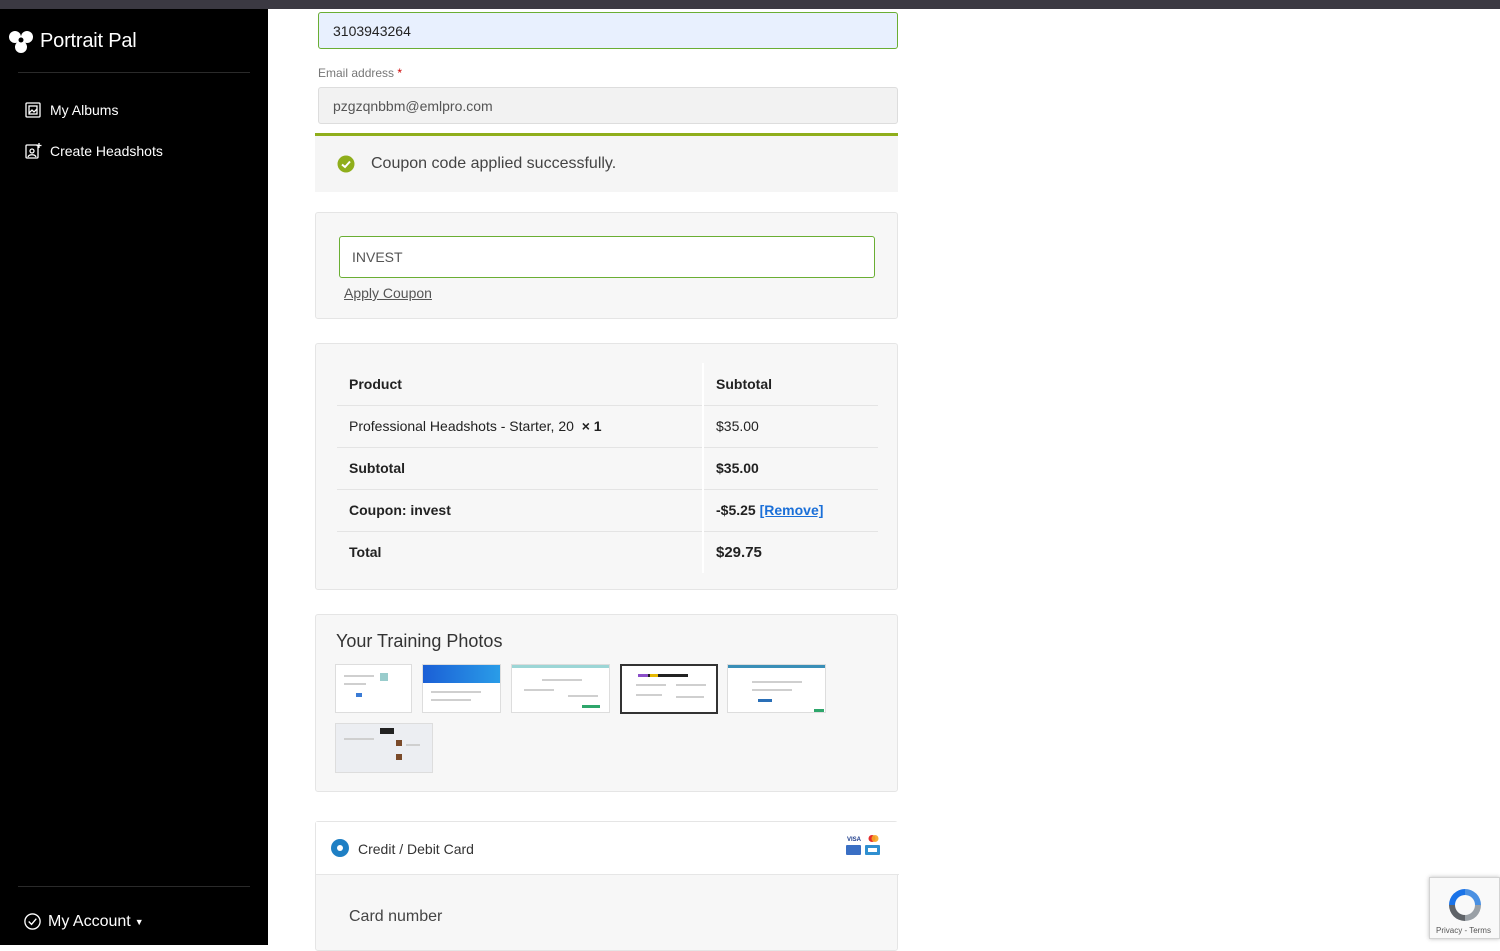 This screenshot has width=1500, height=951. I want to click on browser-top-bar, so click(750, 4).